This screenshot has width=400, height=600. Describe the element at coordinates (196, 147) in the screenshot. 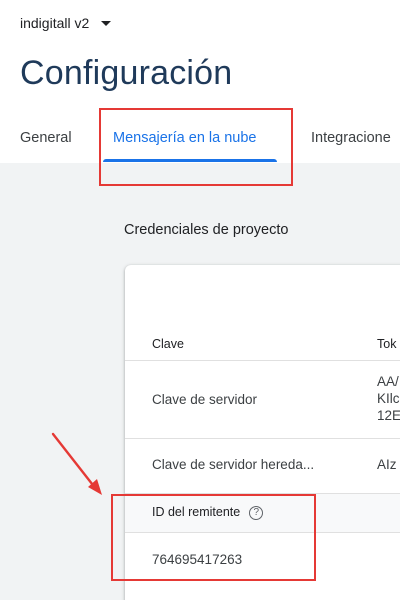

I see `annotation-box-tab` at that location.